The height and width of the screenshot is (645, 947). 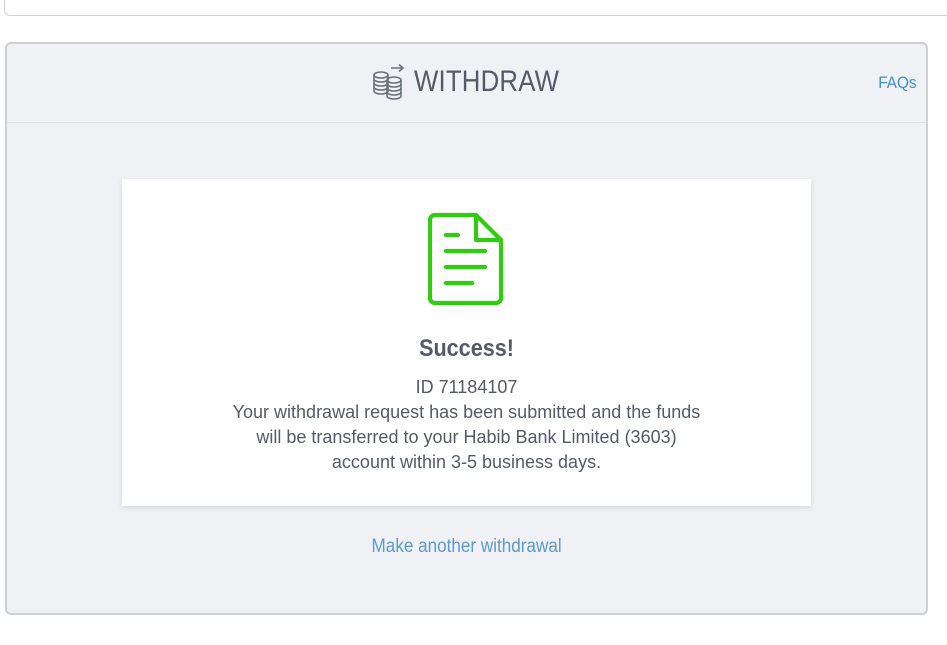 What do you see at coordinates (466, 259) in the screenshot?
I see `document-icon` at bounding box center [466, 259].